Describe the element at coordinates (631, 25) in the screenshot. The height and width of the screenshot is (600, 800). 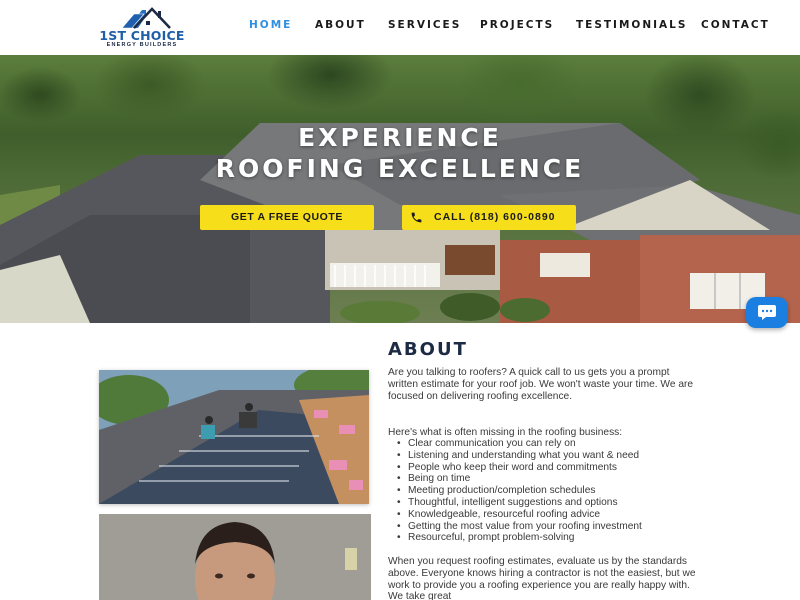
I see `nav-testimonials: TESTIMONIALS` at that location.